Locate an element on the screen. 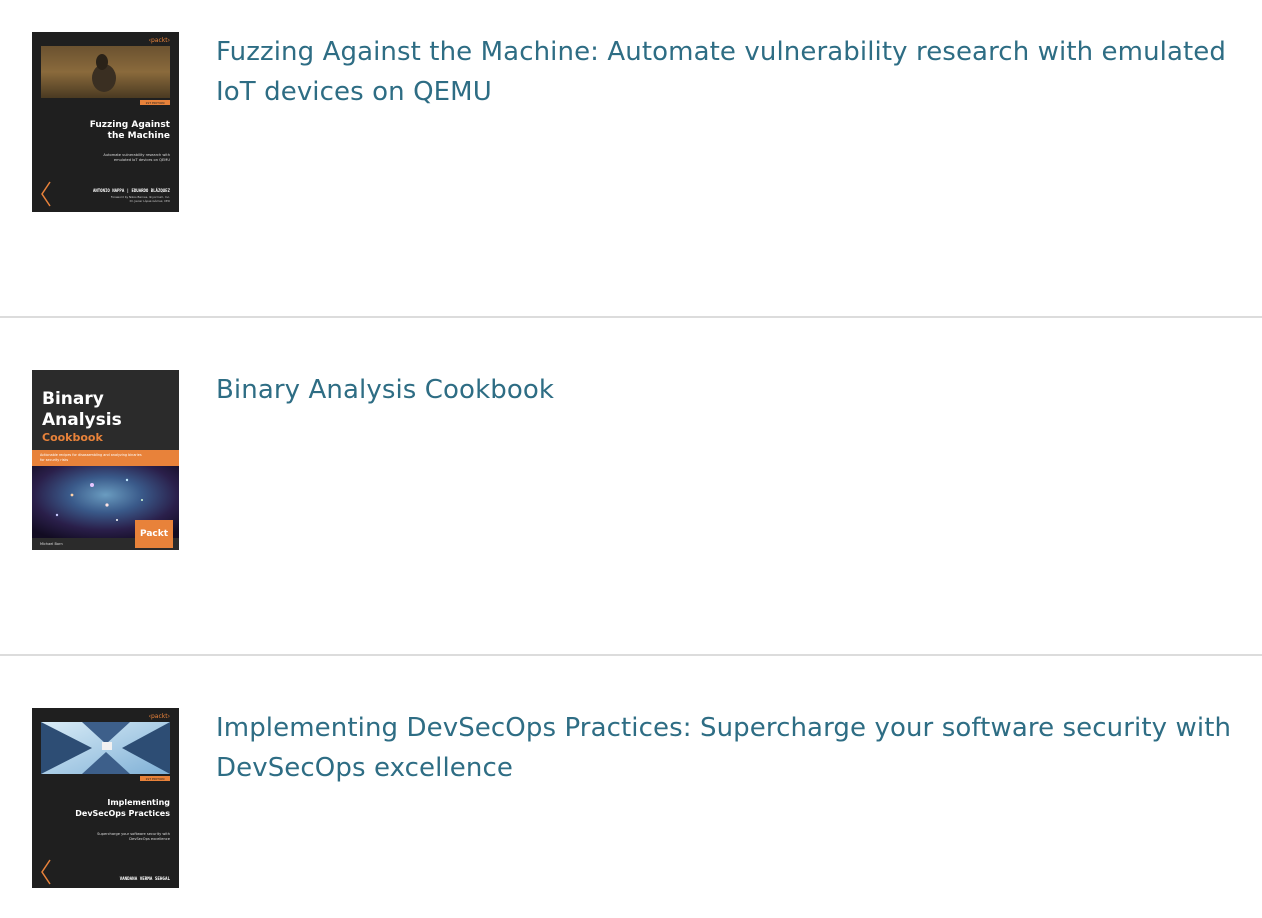  svg-text: Binary is located at coordinates (73, 399).